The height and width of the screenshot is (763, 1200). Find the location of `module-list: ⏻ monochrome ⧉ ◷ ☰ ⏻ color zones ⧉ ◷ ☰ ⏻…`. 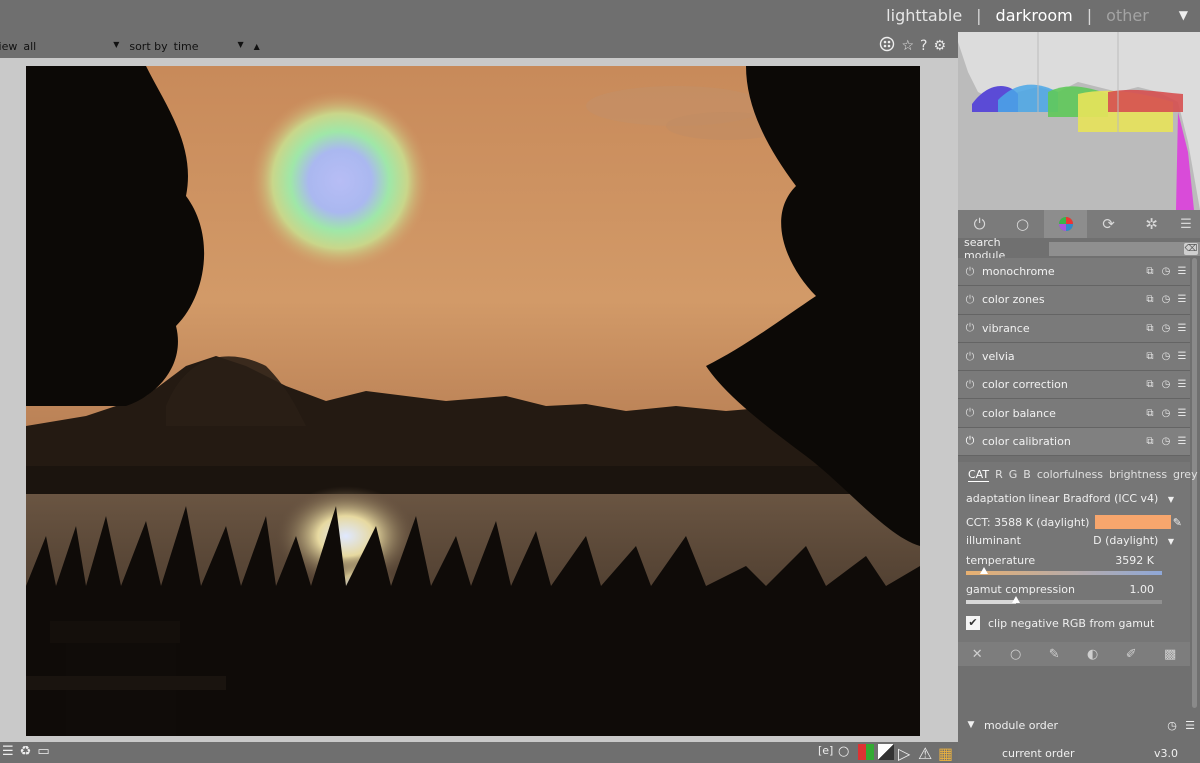

module-list: ⏻ monochrome ⧉ ◷ ☰ ⏻ color zones ⧉ ◷ ☰ ⏻… is located at coordinates (1074, 357).